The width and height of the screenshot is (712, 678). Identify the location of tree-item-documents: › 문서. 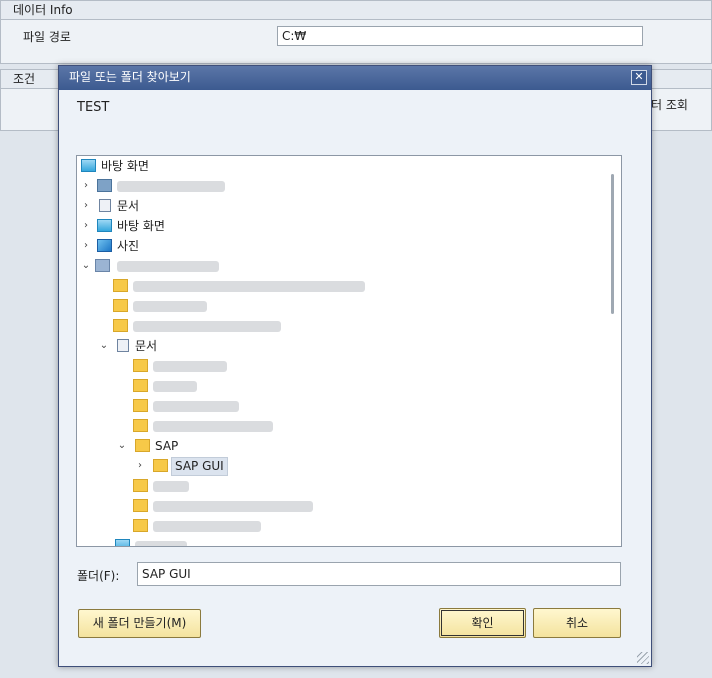
(337, 206).